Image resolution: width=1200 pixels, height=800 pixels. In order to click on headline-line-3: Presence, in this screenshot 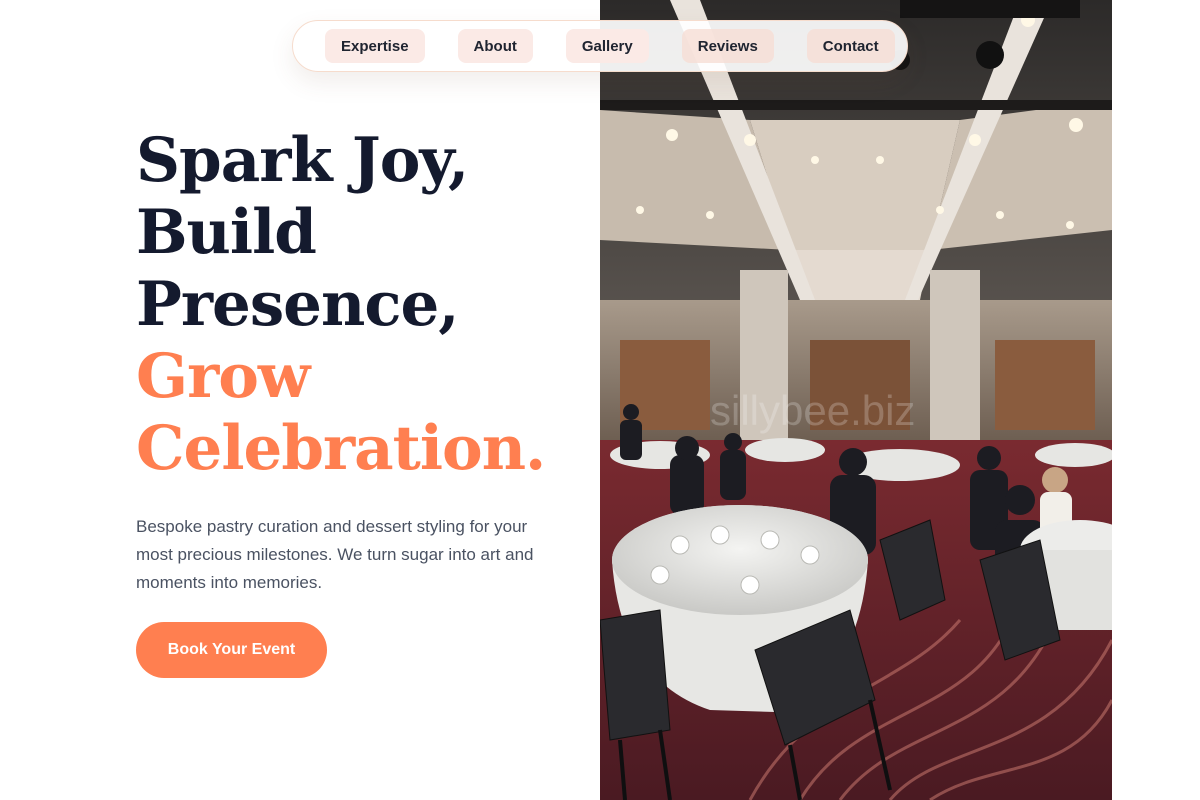, I will do `click(298, 304)`.